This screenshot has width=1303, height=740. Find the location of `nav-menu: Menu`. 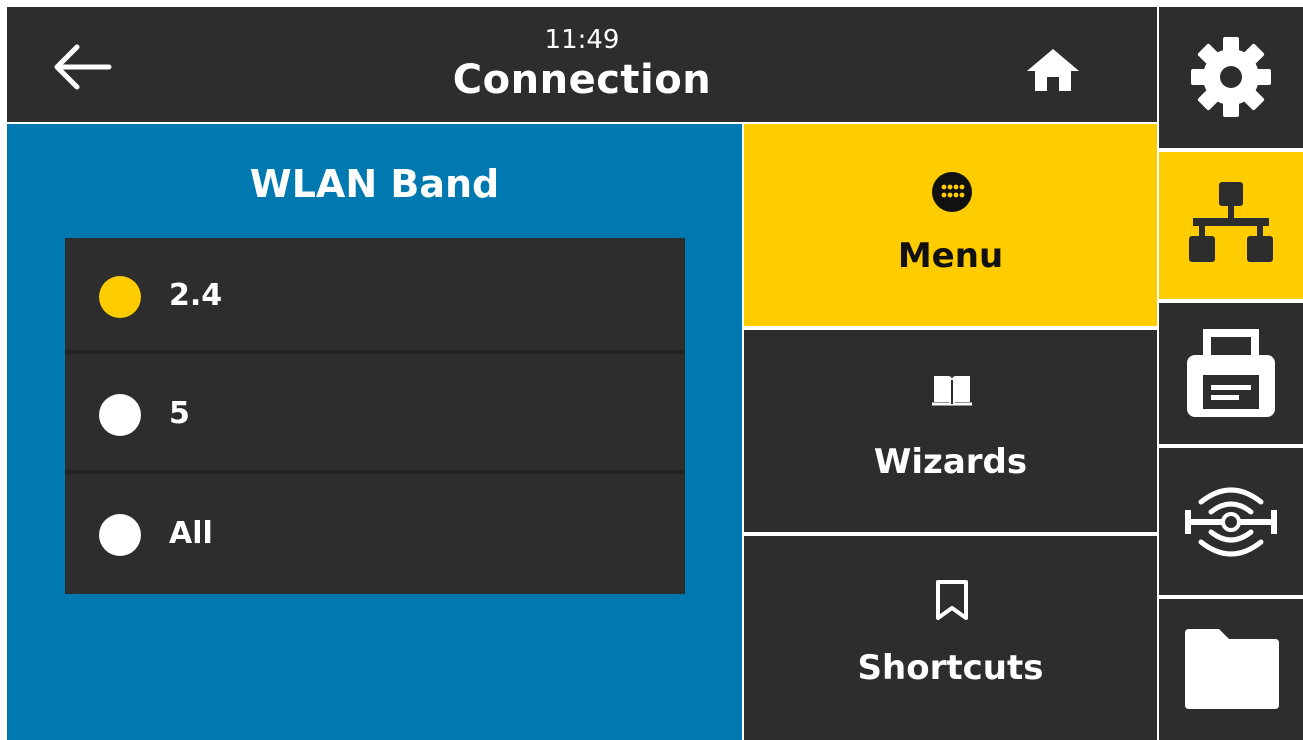

nav-menu: Menu is located at coordinates (950, 225).